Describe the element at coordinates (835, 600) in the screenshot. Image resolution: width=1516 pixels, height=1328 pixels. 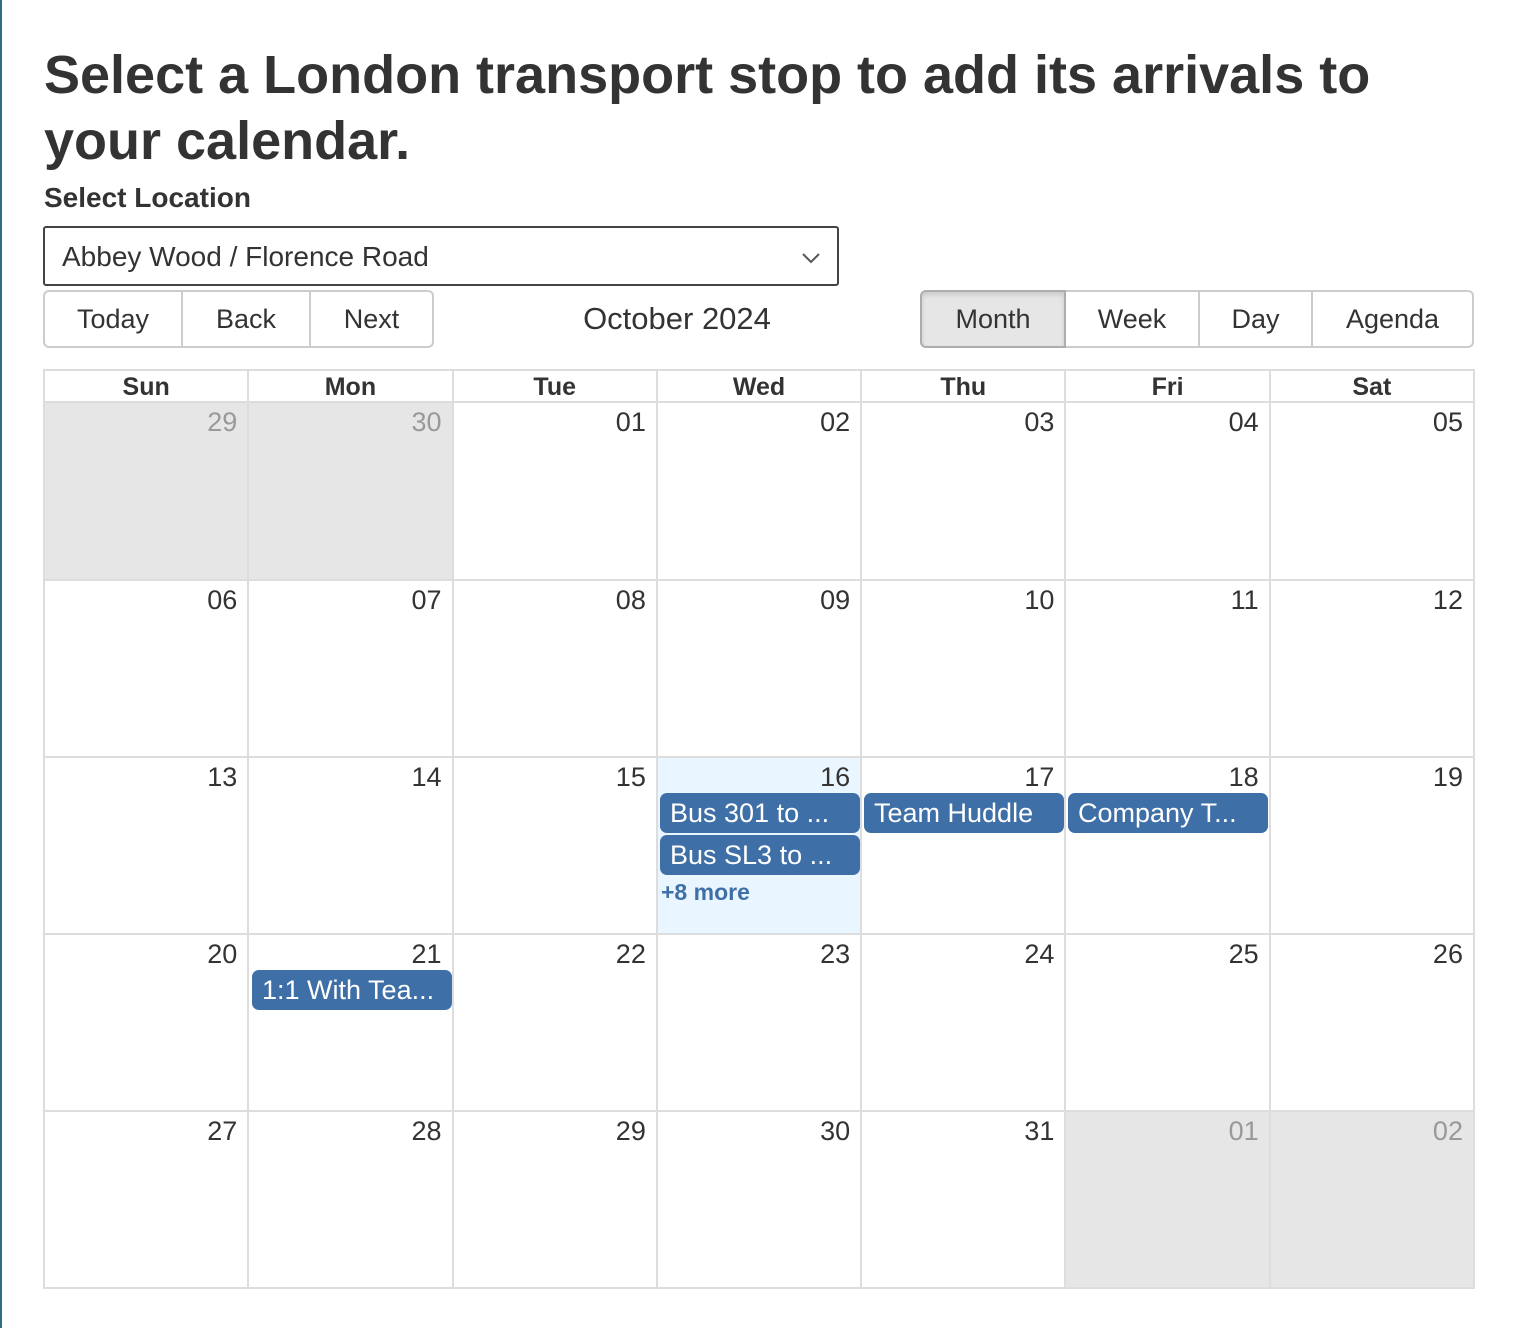
I see `date-number: 09` at that location.